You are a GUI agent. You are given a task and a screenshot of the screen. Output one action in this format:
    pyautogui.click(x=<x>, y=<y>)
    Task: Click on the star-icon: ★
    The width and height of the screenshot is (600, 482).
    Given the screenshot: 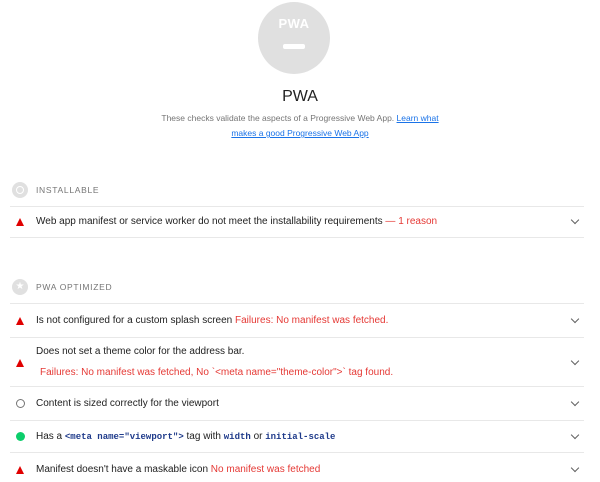 What is the action you would take?
    pyautogui.click(x=20, y=286)
    